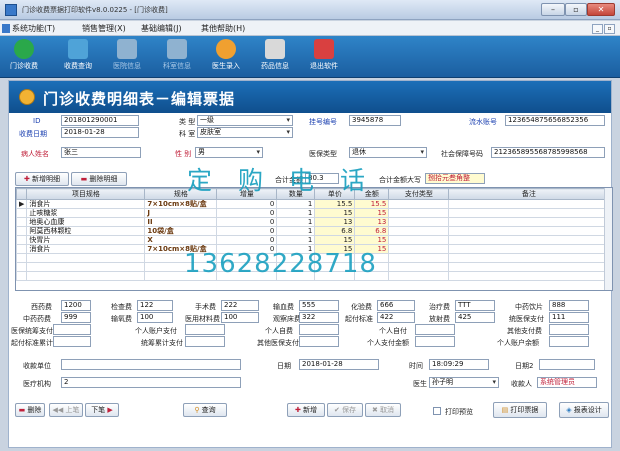 The width and height of the screenshot is (620, 451). What do you see at coordinates (567, 382) in the screenshot?
I see `cashier-field: 系统管理员` at bounding box center [567, 382].